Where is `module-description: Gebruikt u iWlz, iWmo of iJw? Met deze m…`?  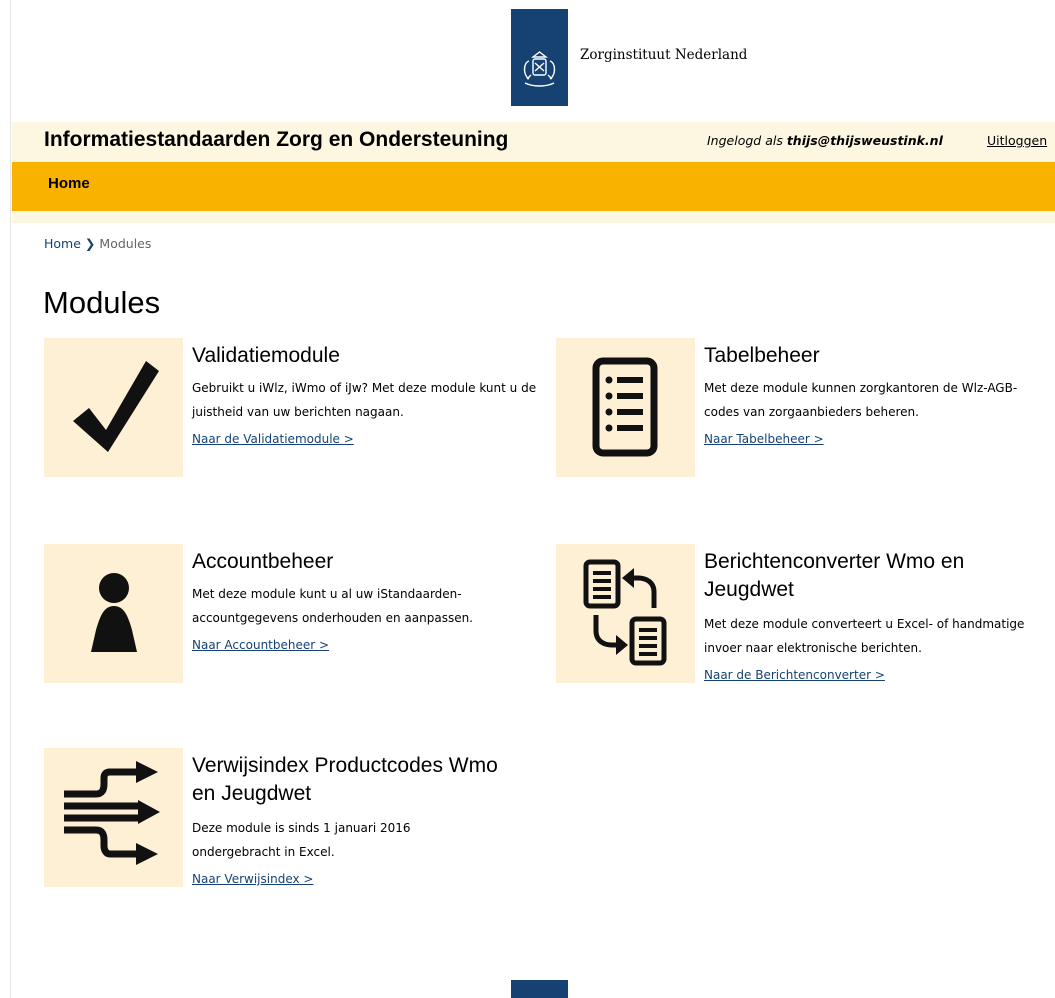 module-description: Gebruikt u iWlz, iWmo of iJw? Met deze m… is located at coordinates (364, 400).